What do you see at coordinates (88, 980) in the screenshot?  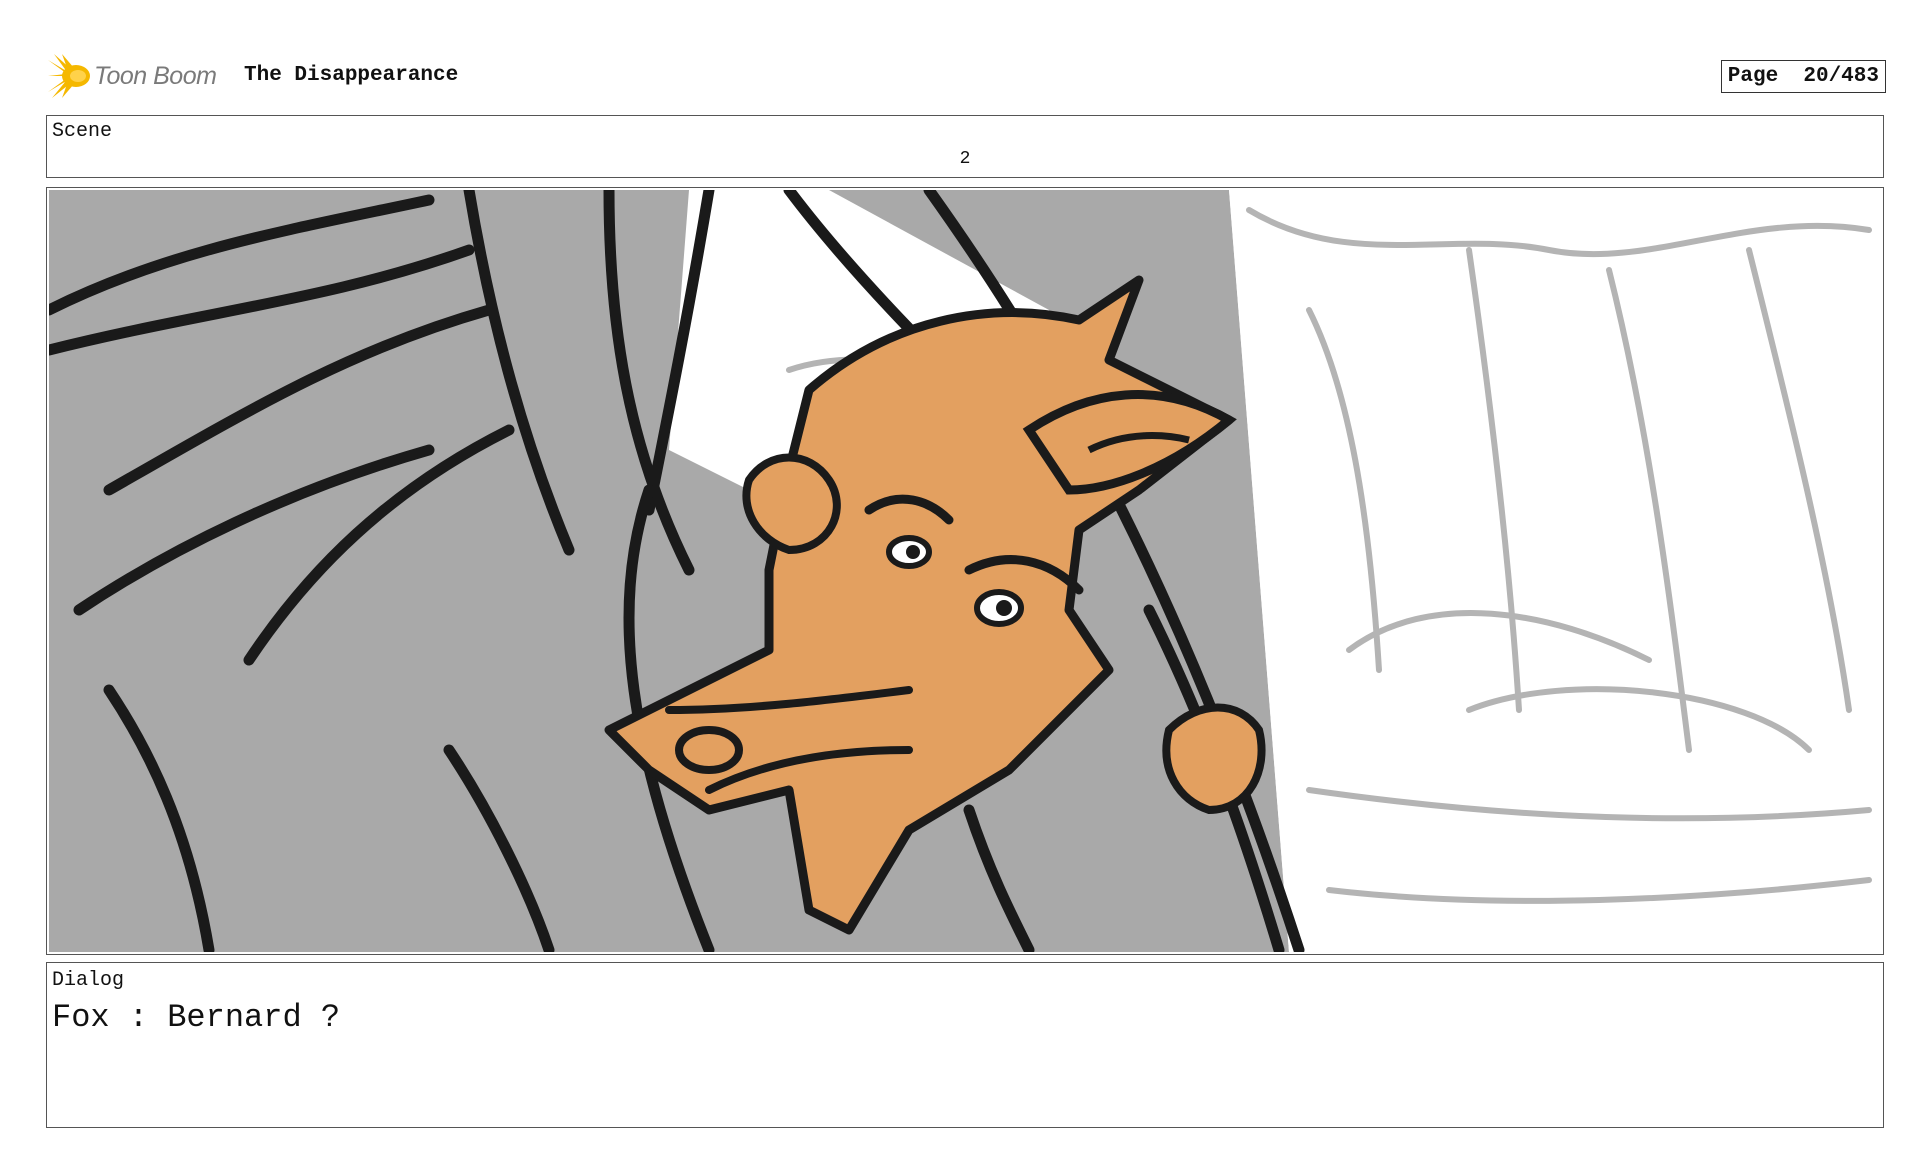 I see `dialog-label: Dialog` at bounding box center [88, 980].